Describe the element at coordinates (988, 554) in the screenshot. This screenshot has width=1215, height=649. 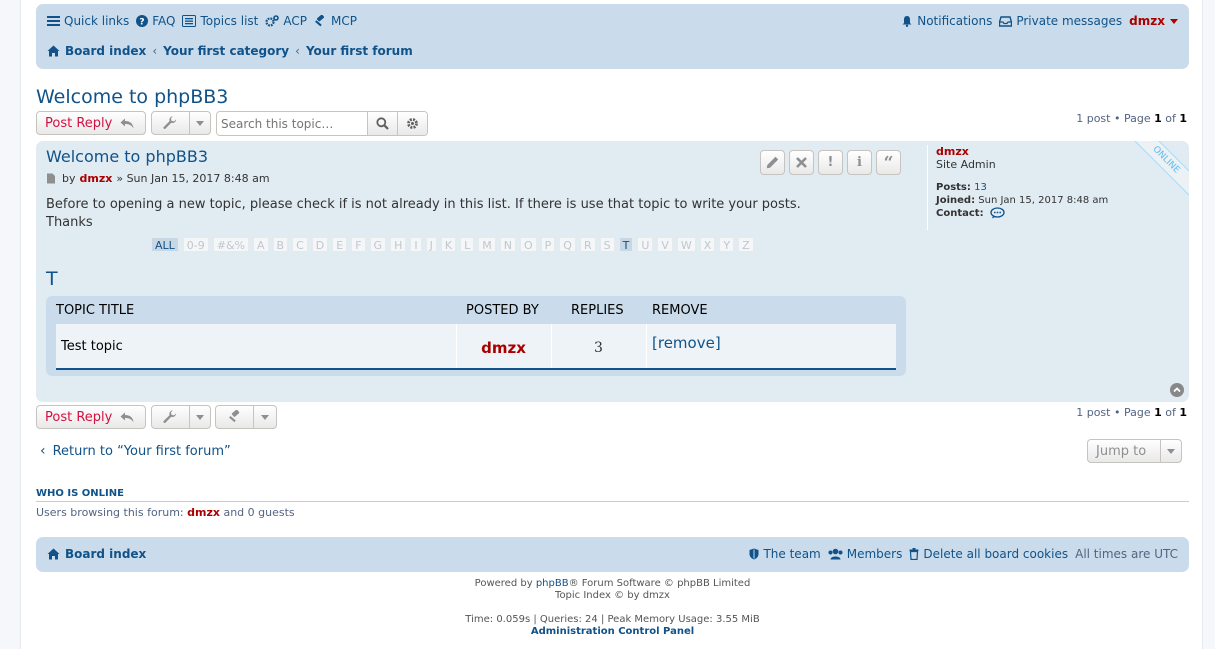
I see `delete-cookies-link: Delete all board cookies` at that location.